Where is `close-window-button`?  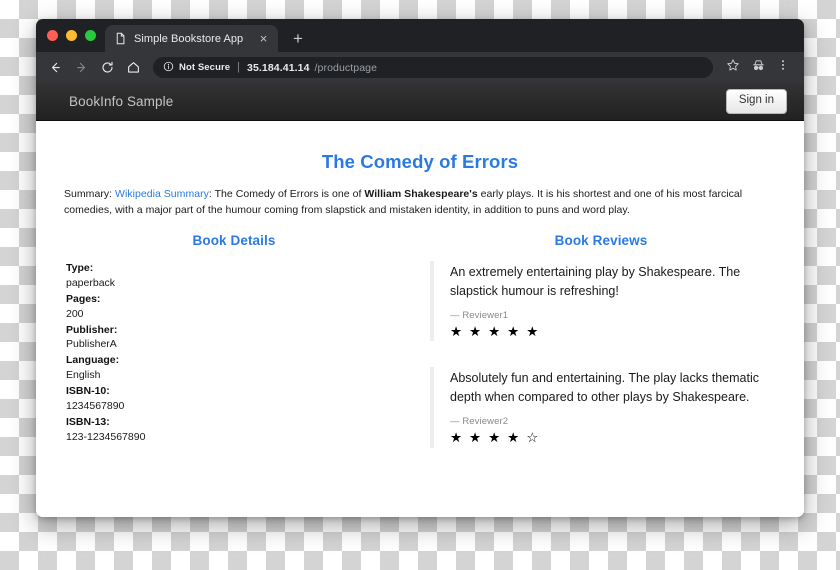 close-window-button is located at coordinates (52, 35).